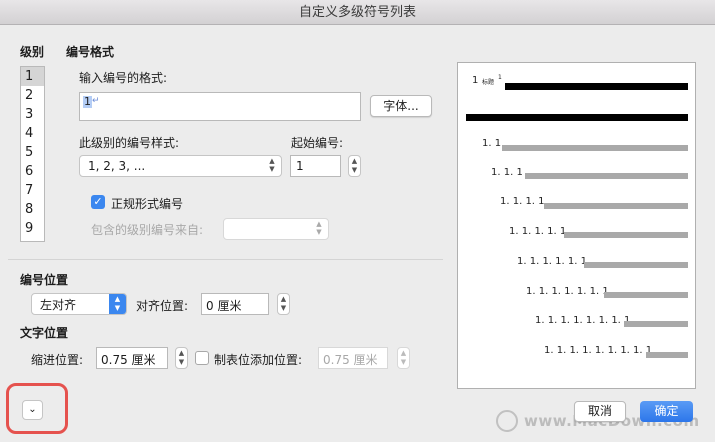  I want to click on window-title: 自定义多级符号列表, so click(357, 12).